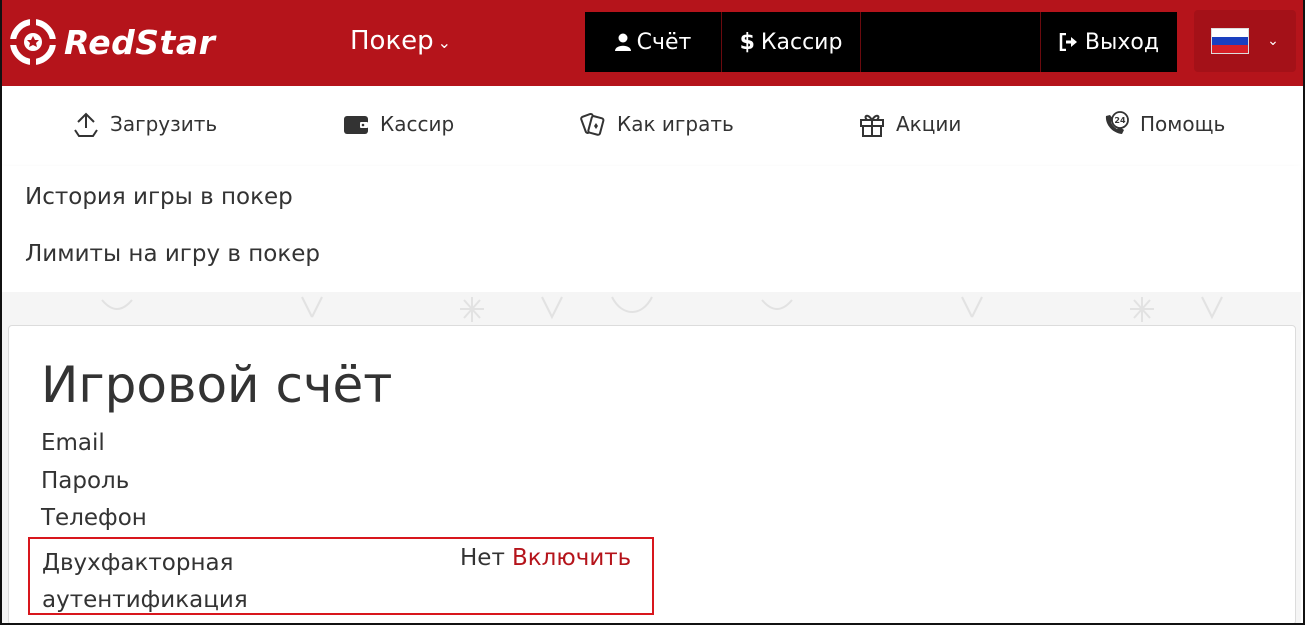 The width and height of the screenshot is (1305, 625). I want to click on subnav-item-help: 24 Помощь, so click(1163, 124).